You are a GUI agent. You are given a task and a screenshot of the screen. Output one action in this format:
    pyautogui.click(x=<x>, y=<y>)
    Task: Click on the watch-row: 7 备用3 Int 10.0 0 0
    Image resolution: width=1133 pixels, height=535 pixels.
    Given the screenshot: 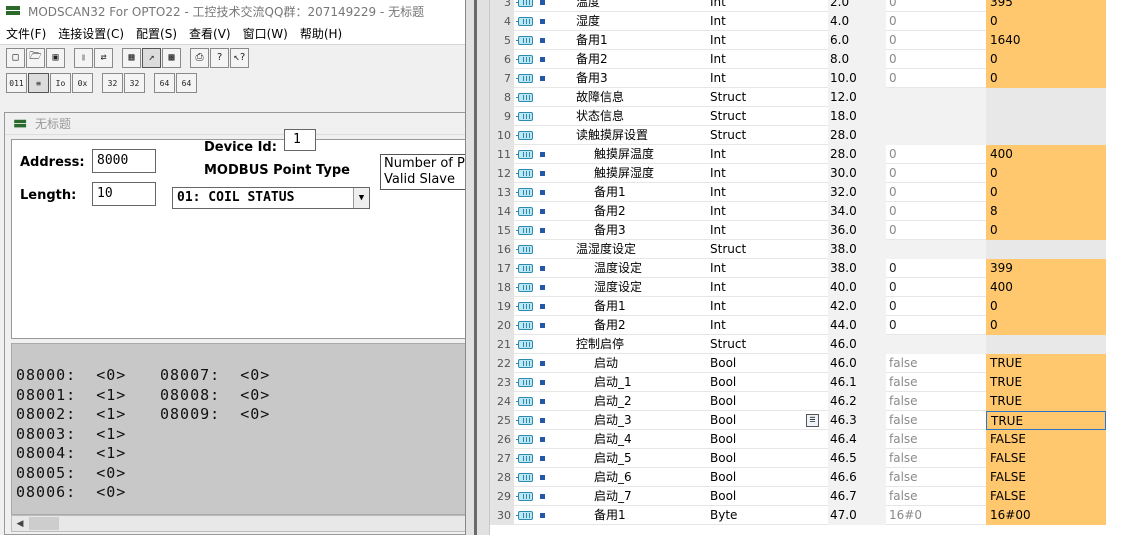 What is the action you would take?
    pyautogui.click(x=811, y=78)
    